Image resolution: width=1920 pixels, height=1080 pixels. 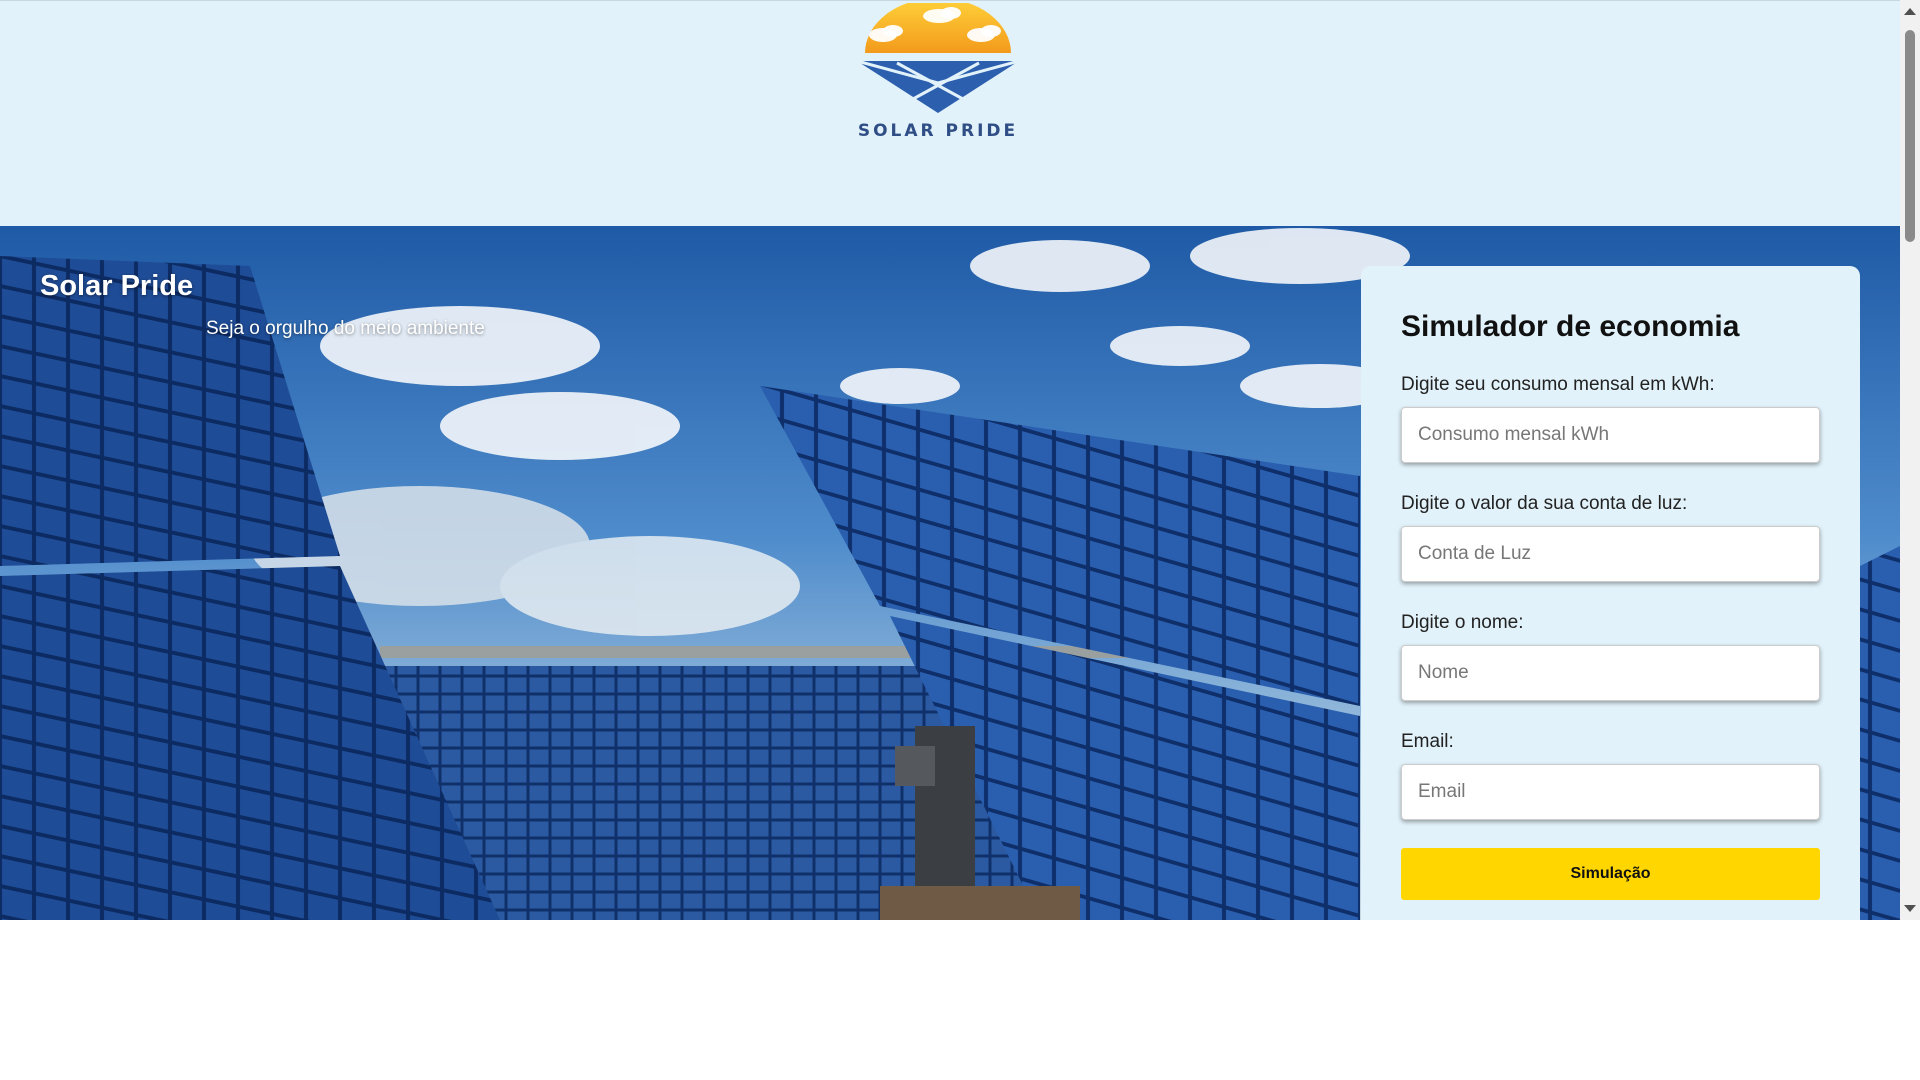 I want to click on consumption-label: Digite seu consumo mensal em kWh:, so click(x=1558, y=384).